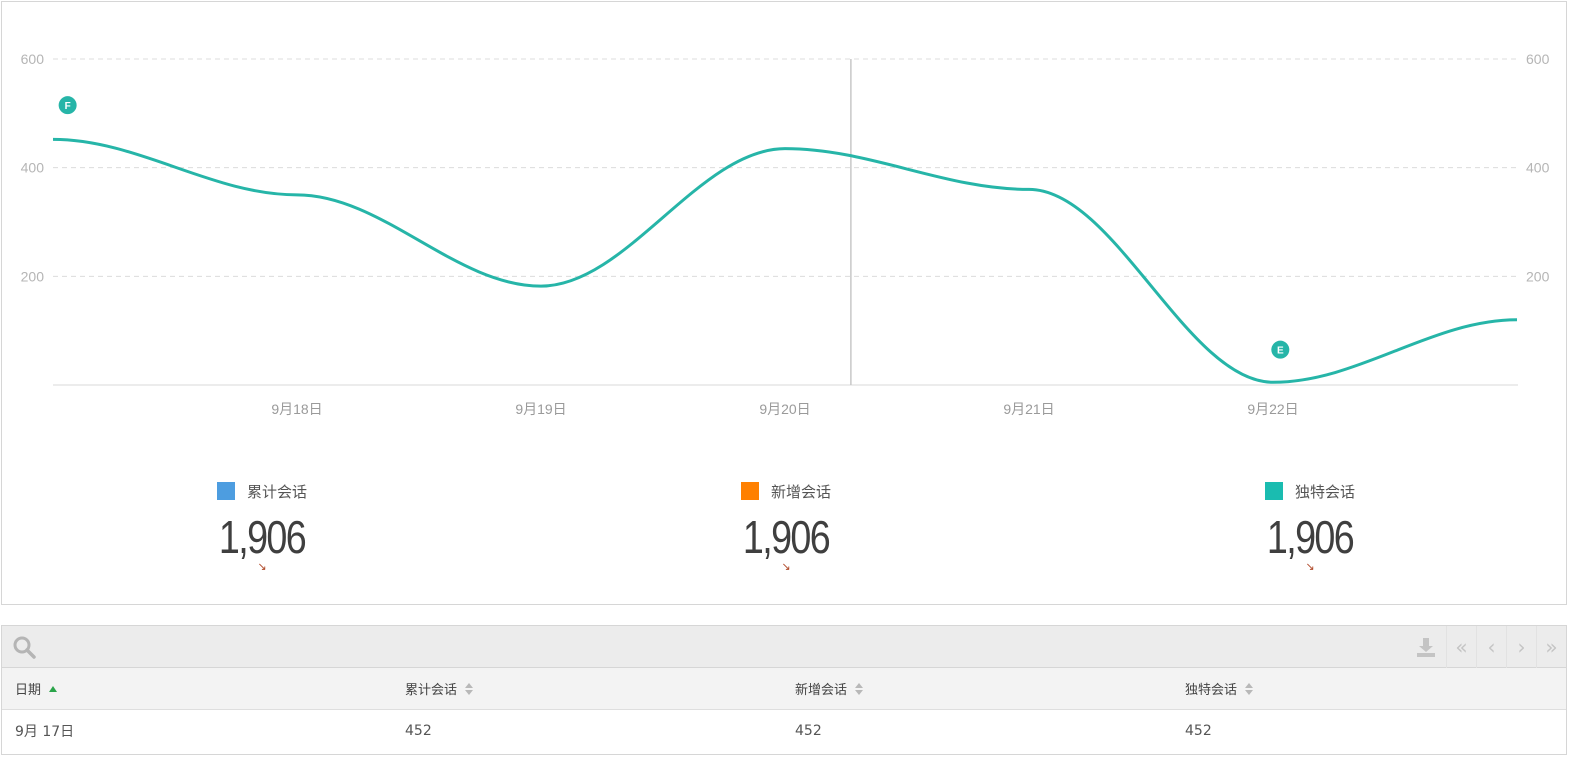 The image size is (1580, 759). What do you see at coordinates (800, 491) in the screenshot?
I see `legend-label: 新增会话` at bounding box center [800, 491].